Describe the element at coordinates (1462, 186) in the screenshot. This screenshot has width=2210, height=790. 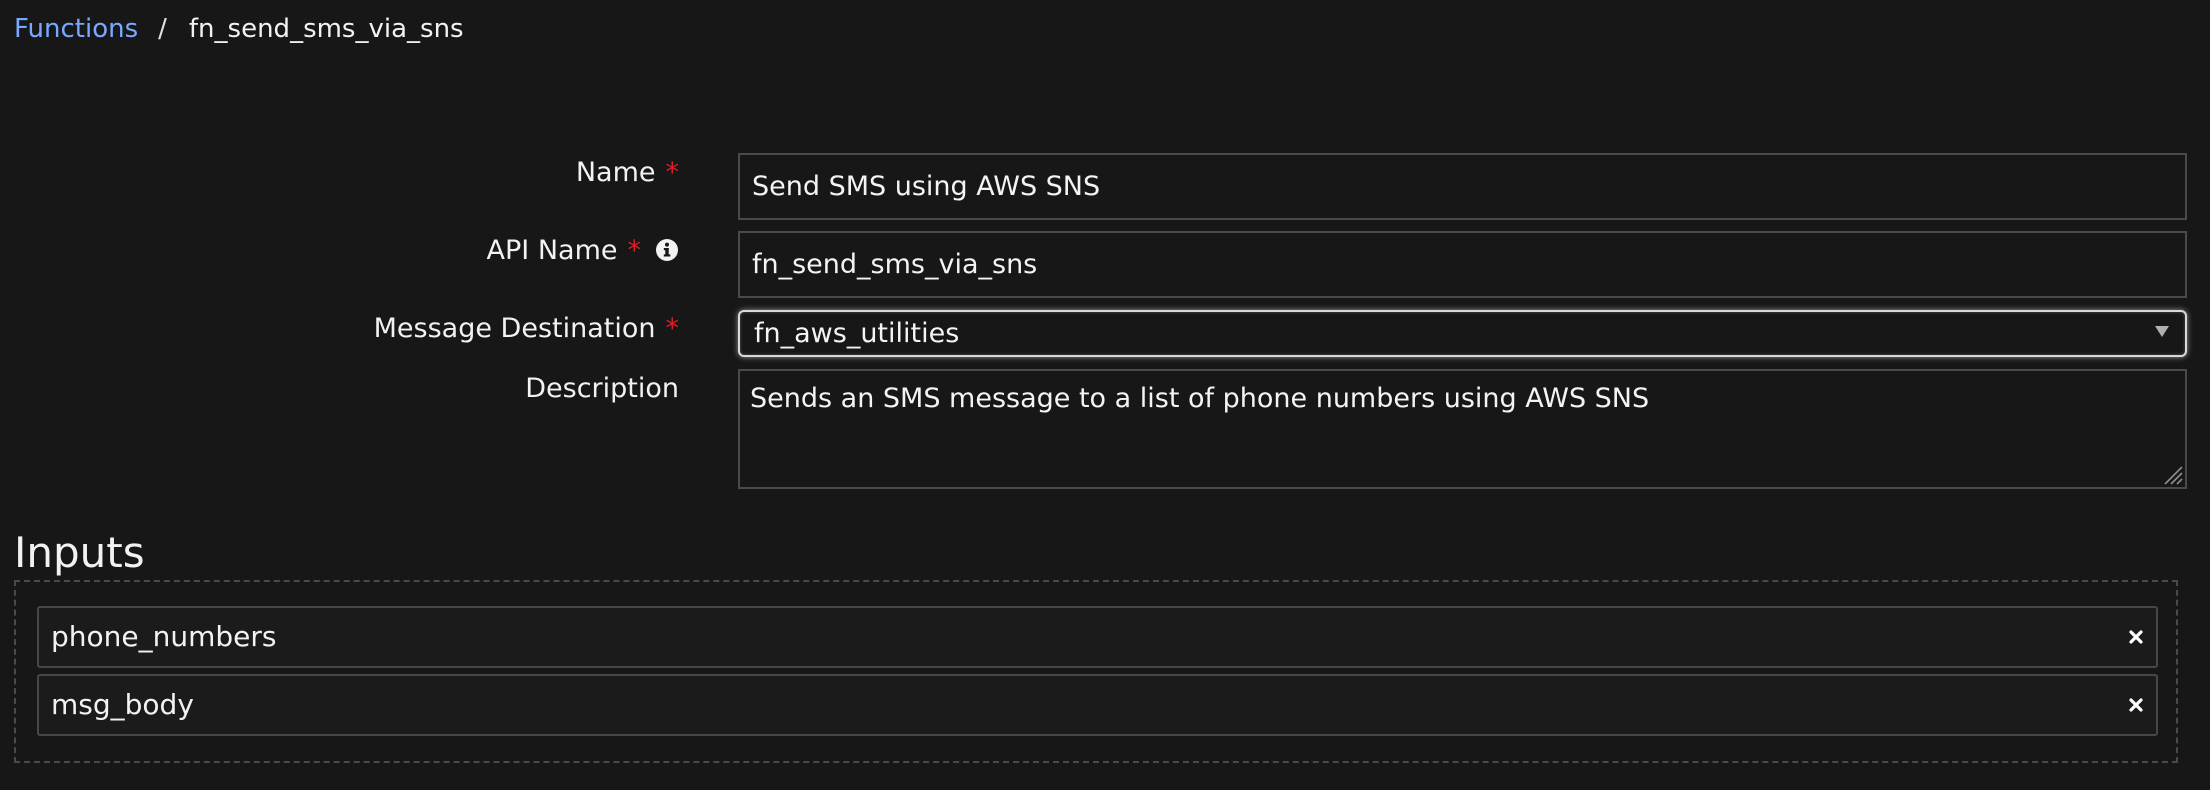
I see `name-input: Send SMS using AWS SNS` at that location.